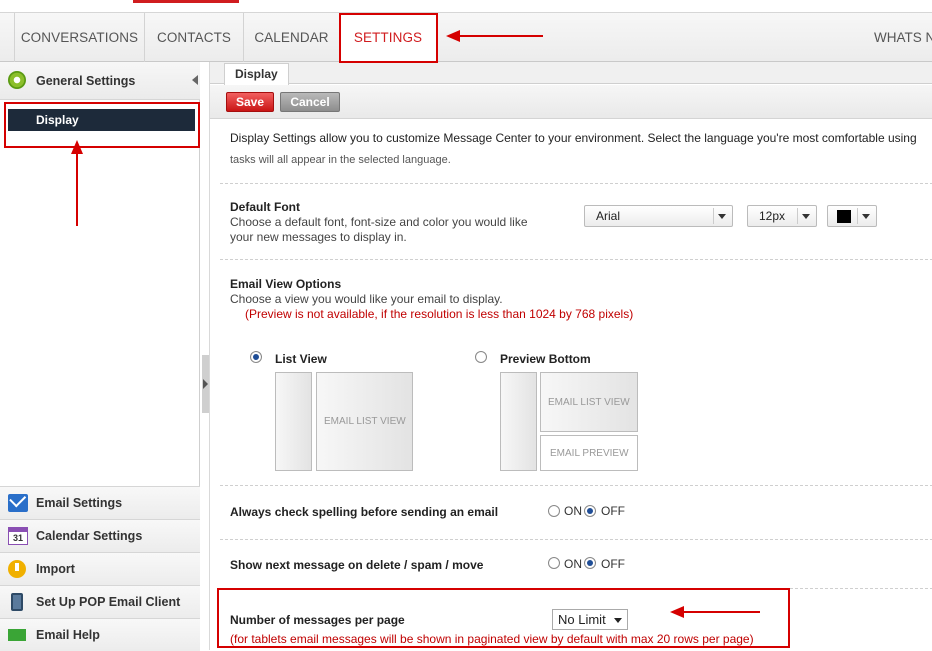  Describe the element at coordinates (195, 80) in the screenshot. I see `collapse-left-icon` at that location.